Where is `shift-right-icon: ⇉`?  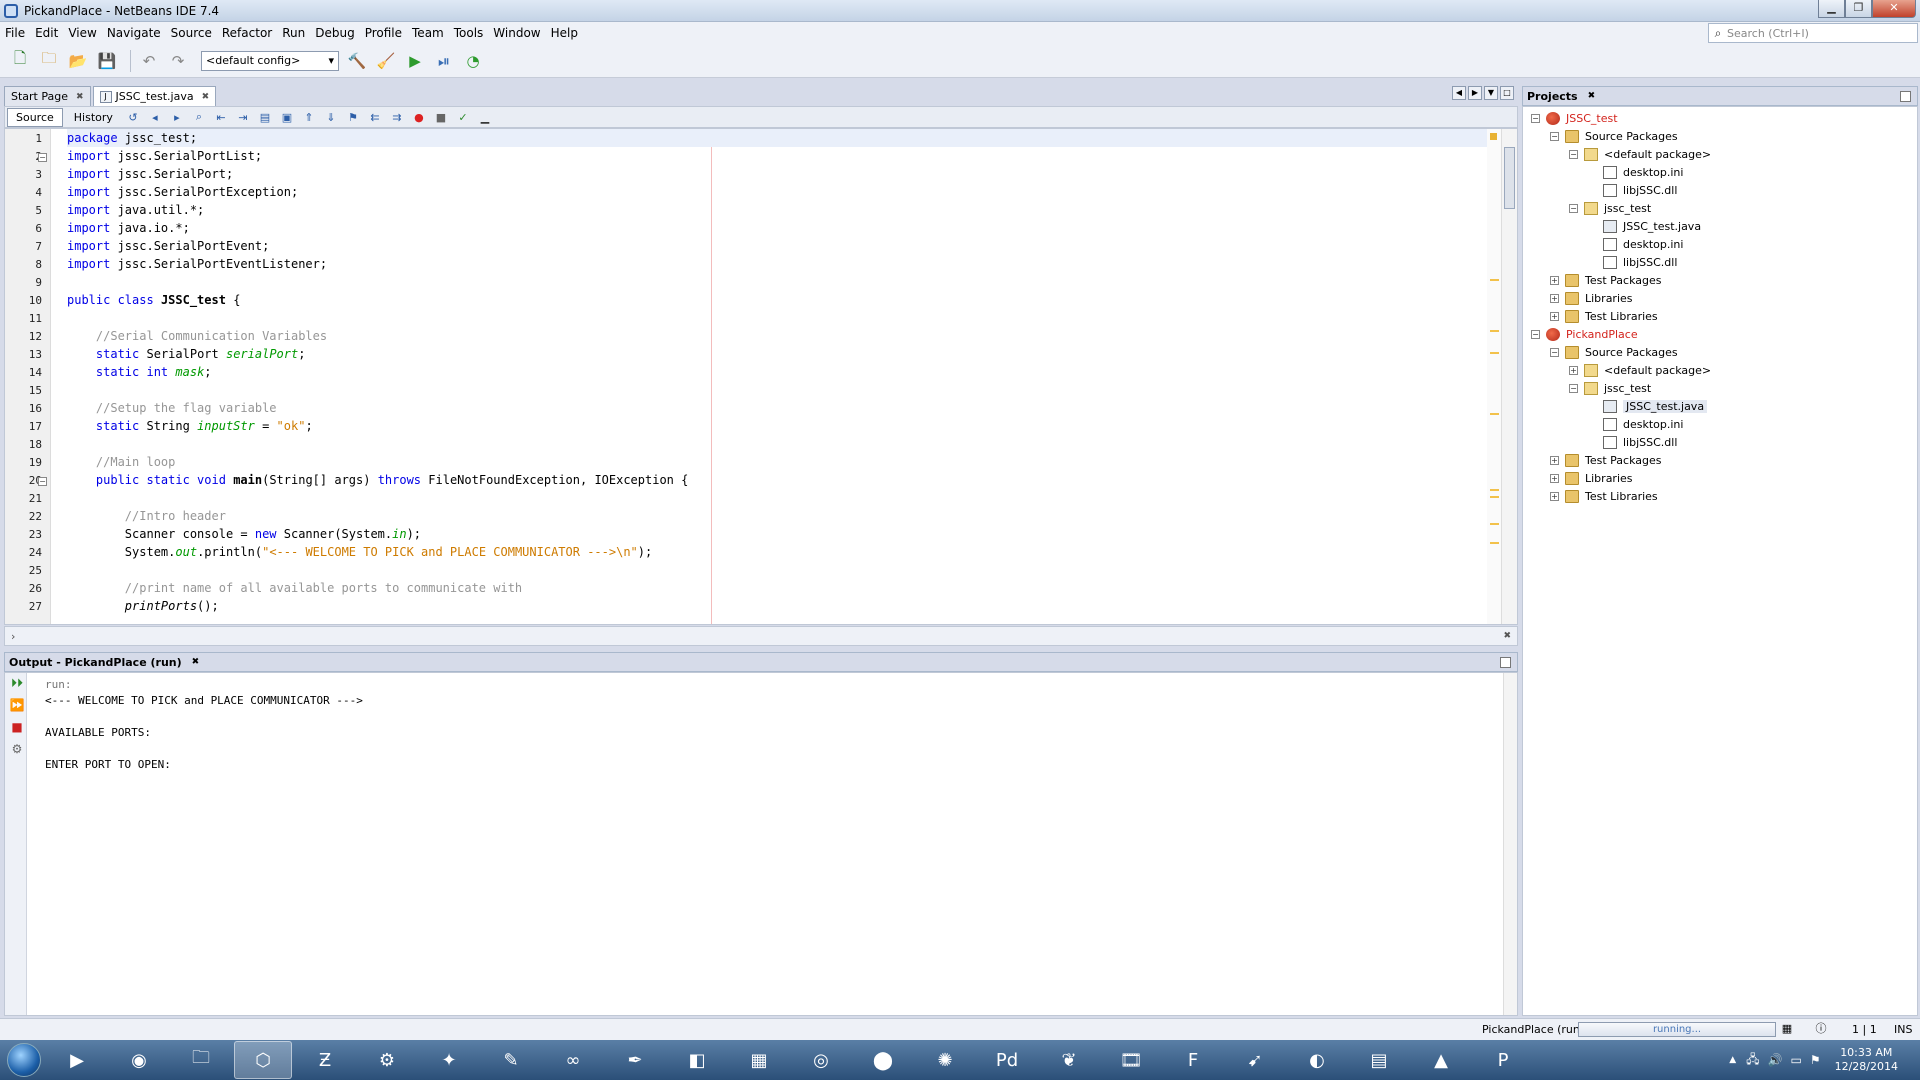 shift-right-icon: ⇉ is located at coordinates (397, 117).